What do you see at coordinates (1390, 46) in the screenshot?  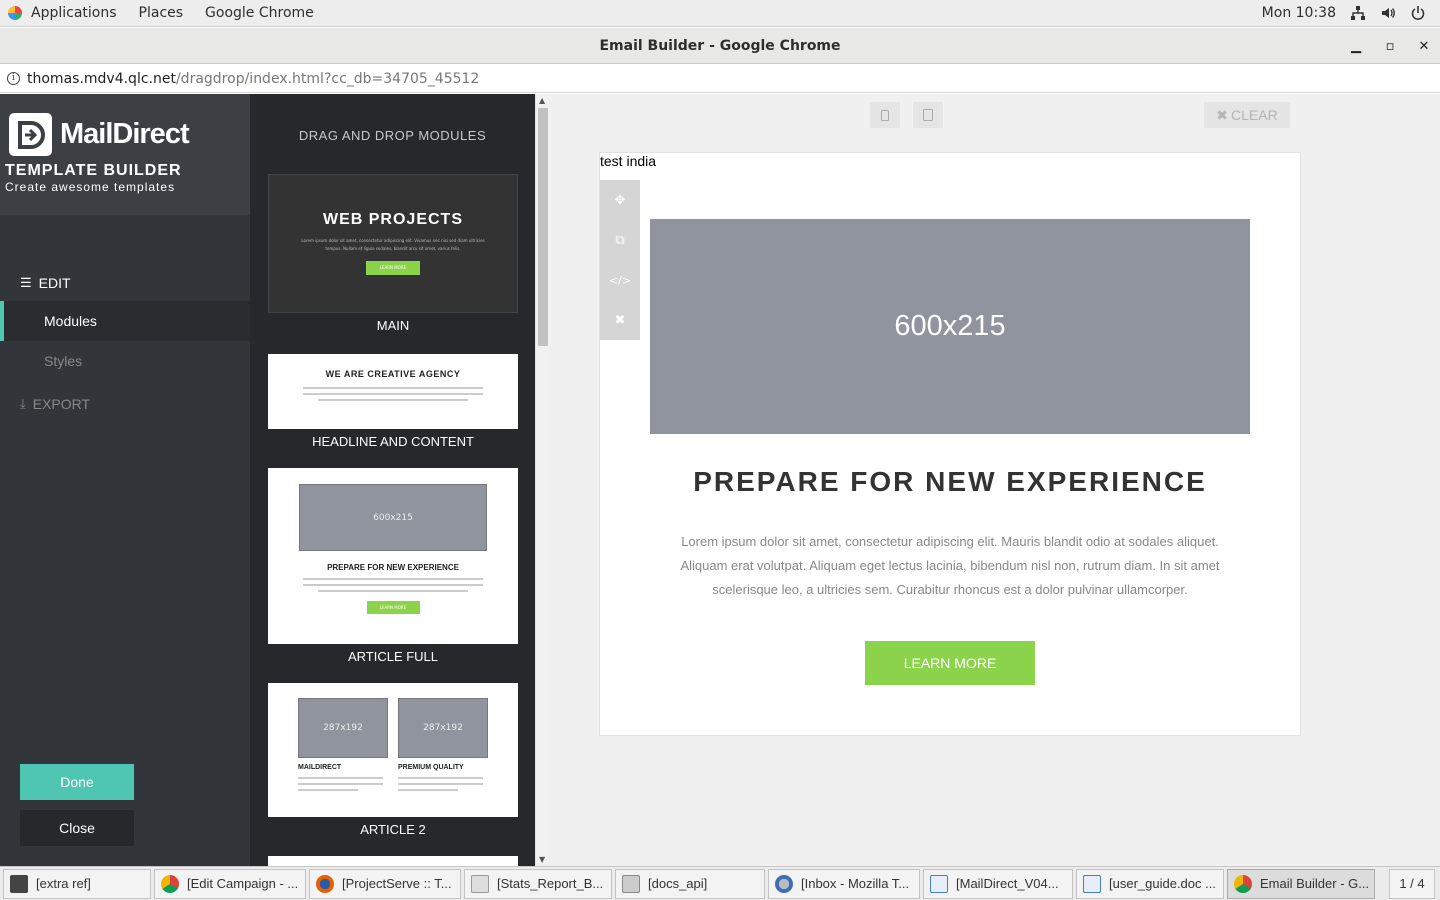 I see `maximize-icon: ▫` at bounding box center [1390, 46].